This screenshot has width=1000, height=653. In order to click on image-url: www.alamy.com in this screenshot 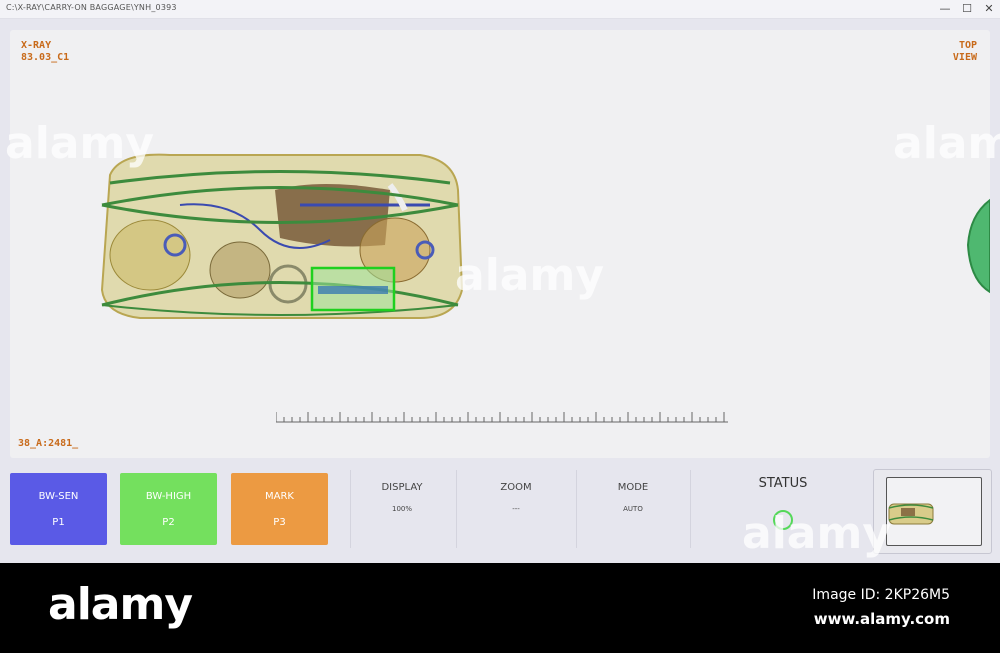, I will do `click(881, 619)`.